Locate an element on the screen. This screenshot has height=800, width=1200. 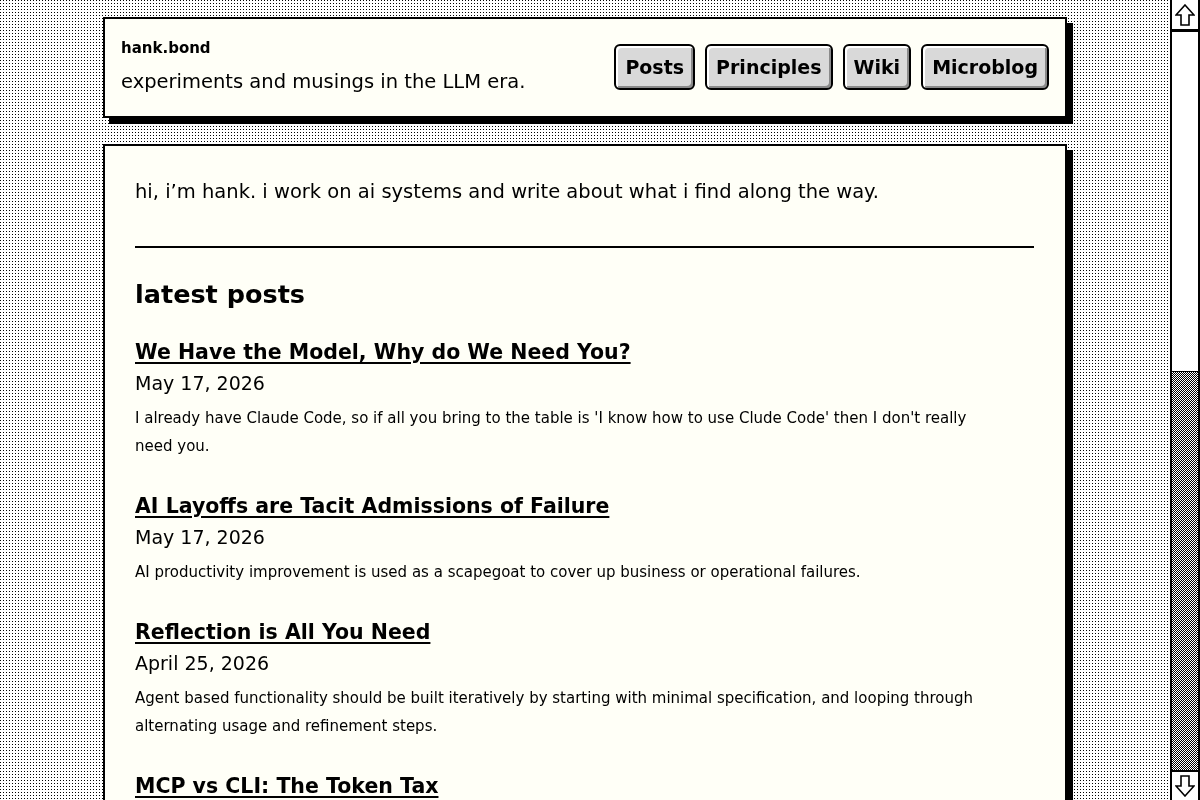
nav-button: Principles is located at coordinates (769, 67).